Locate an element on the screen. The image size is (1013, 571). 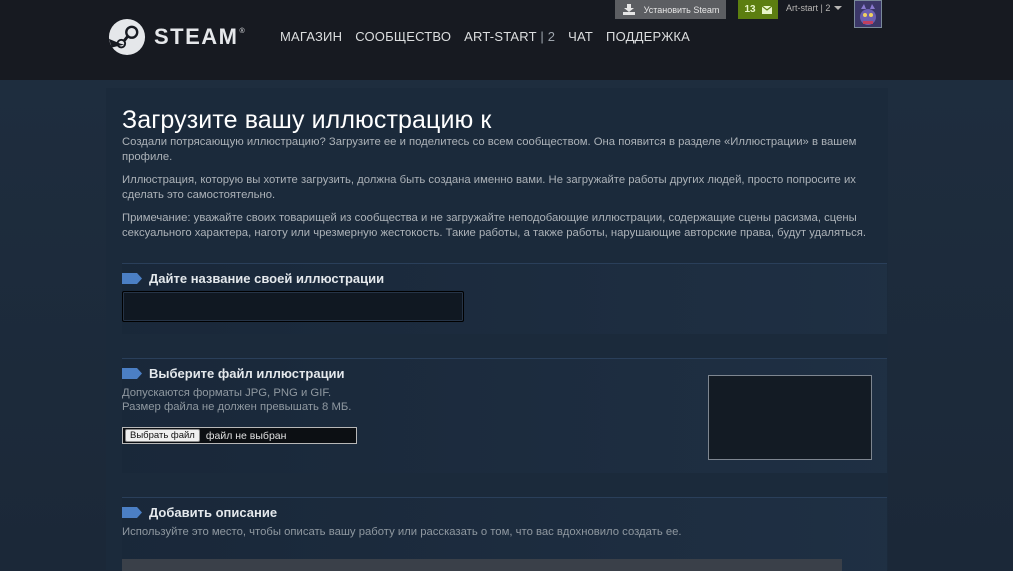
install-steam-label: Установить Steam is located at coordinates (681, 9).